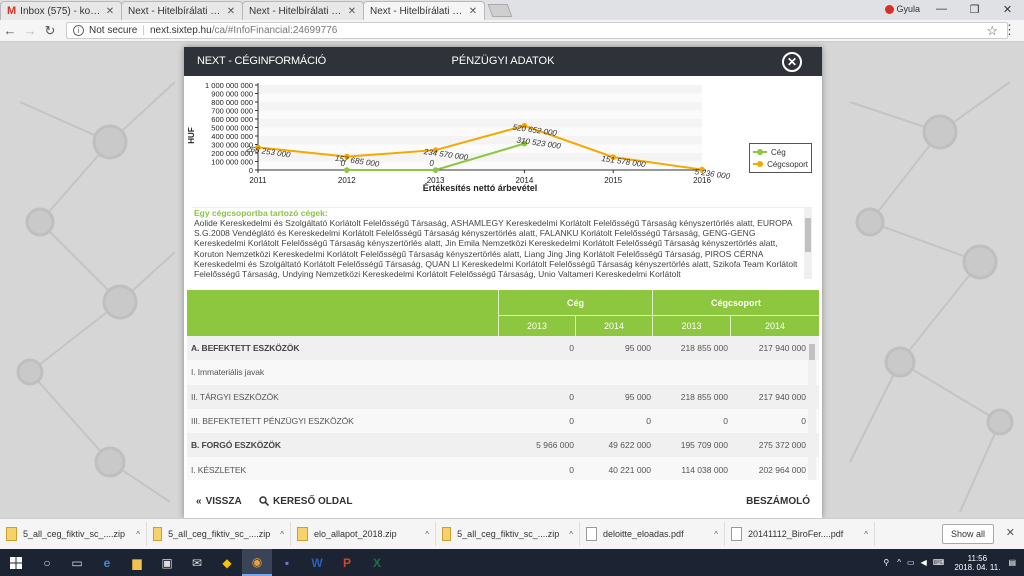  Describe the element at coordinates (760, 152) in the screenshot. I see `legend-swatch` at that location.